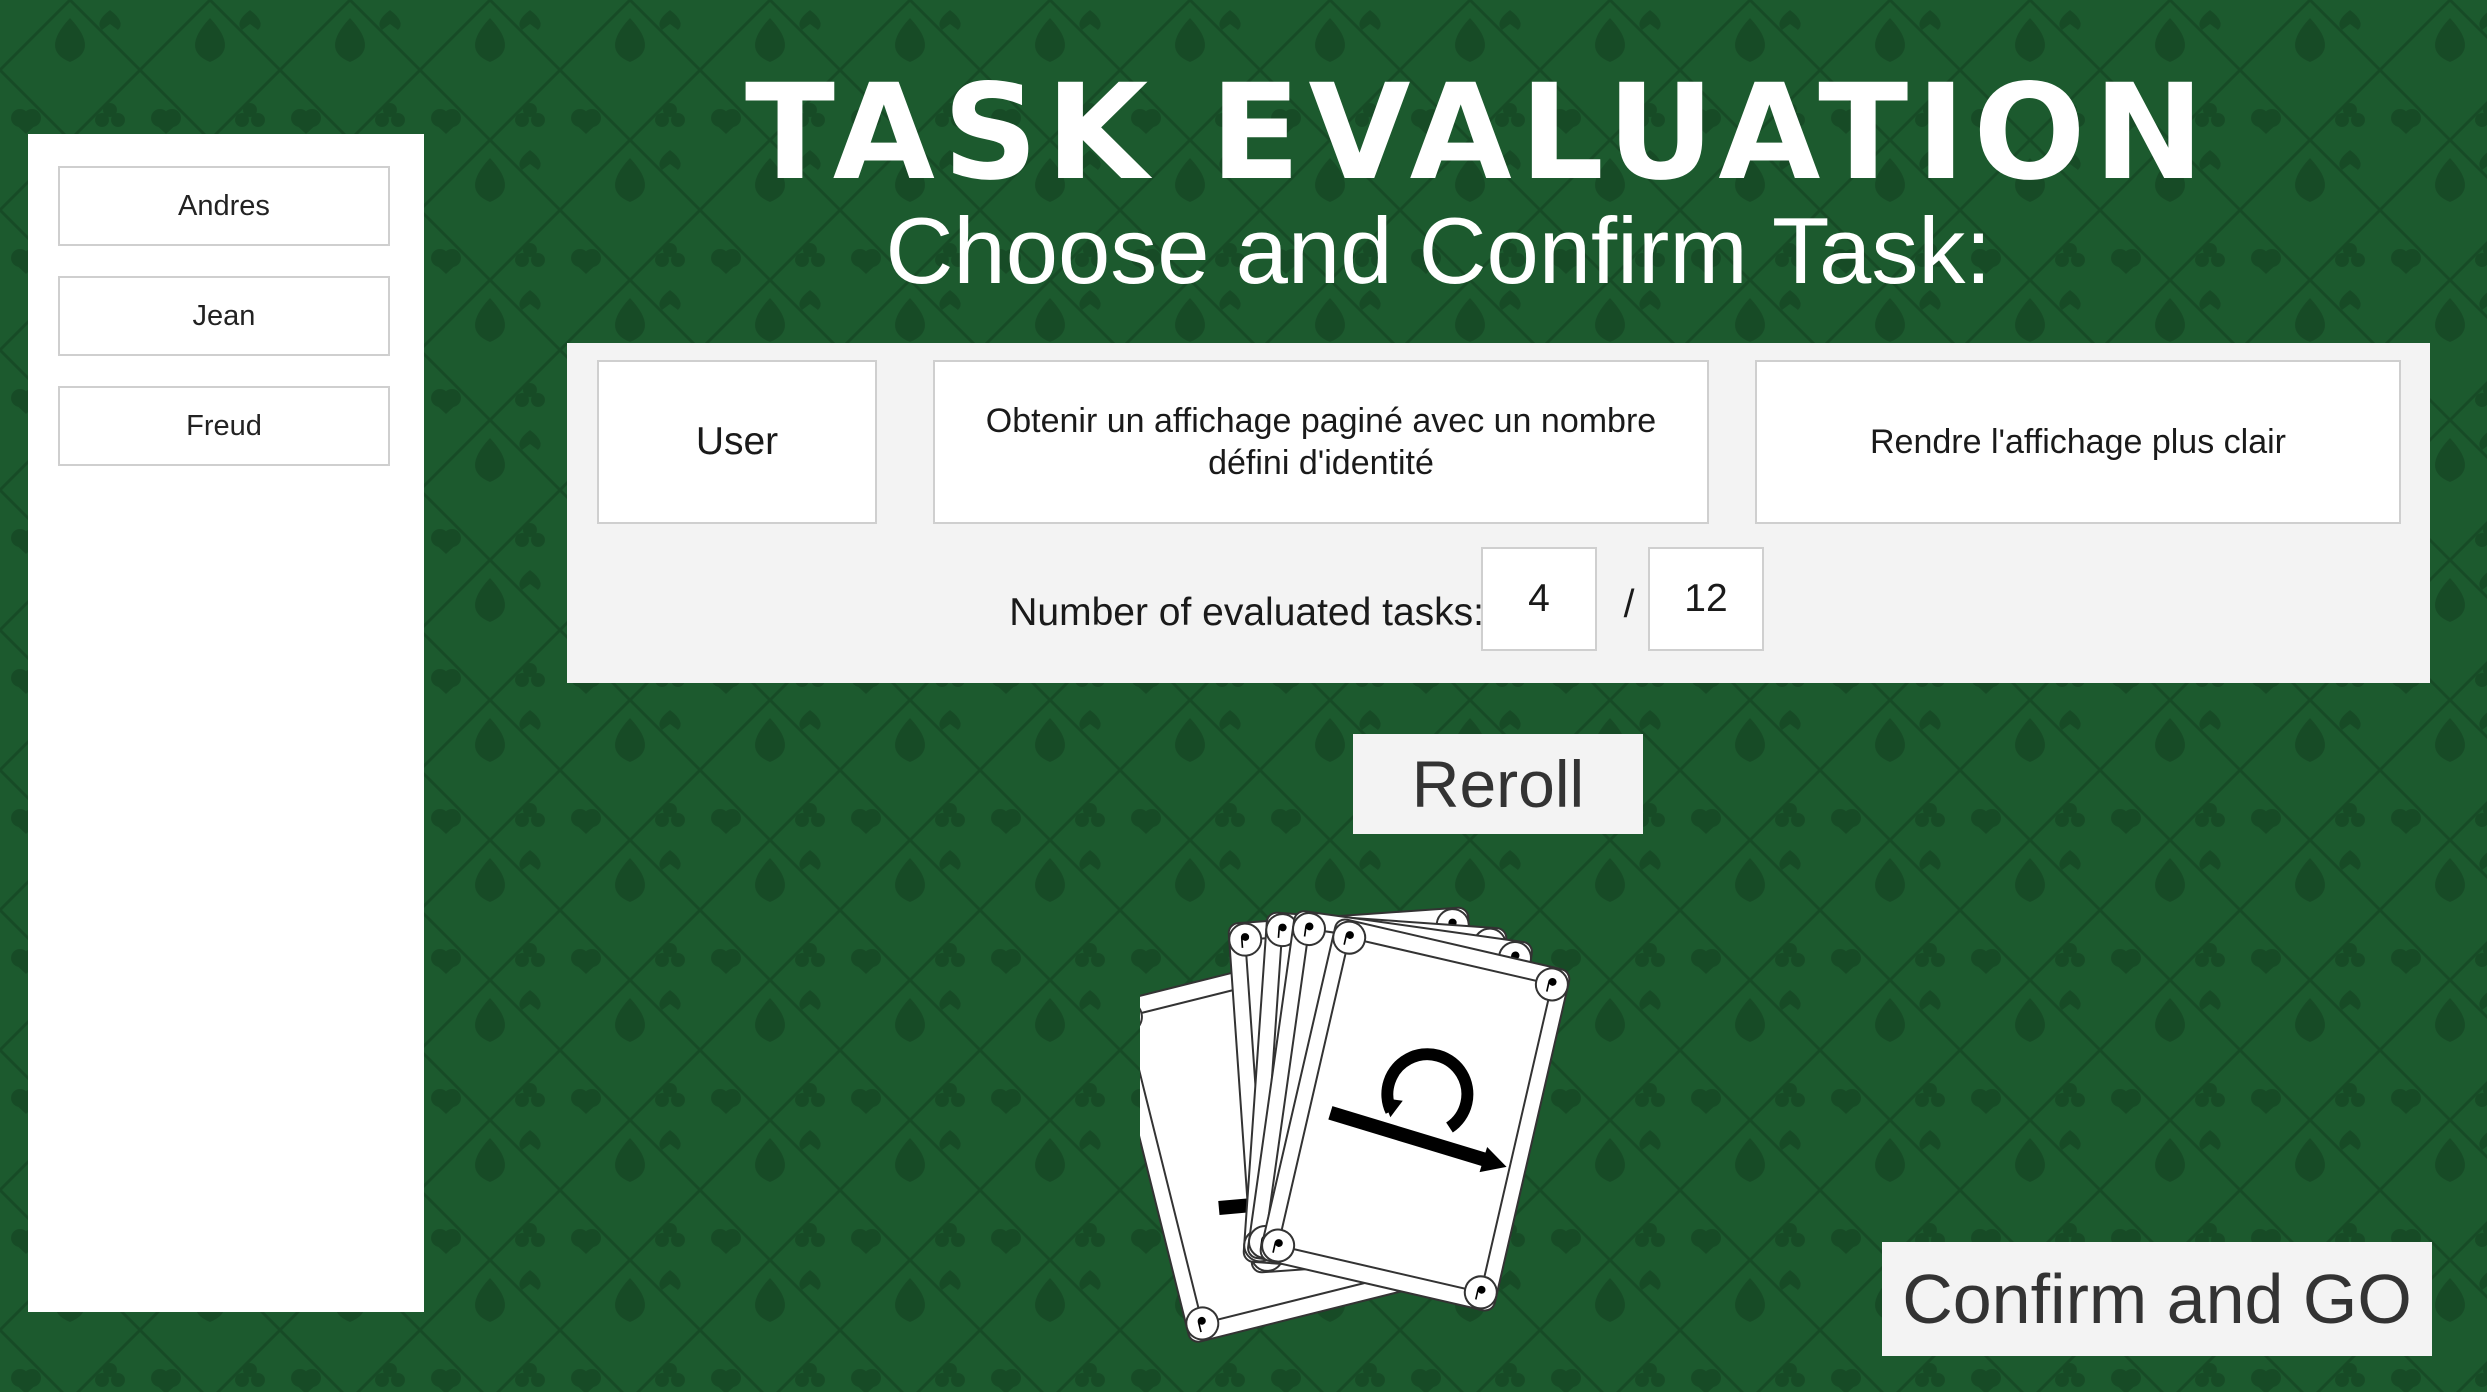 Image resolution: width=2487 pixels, height=1392 pixels. Describe the element at coordinates (224, 426) in the screenshot. I see `player-button-freud: Freud` at that location.